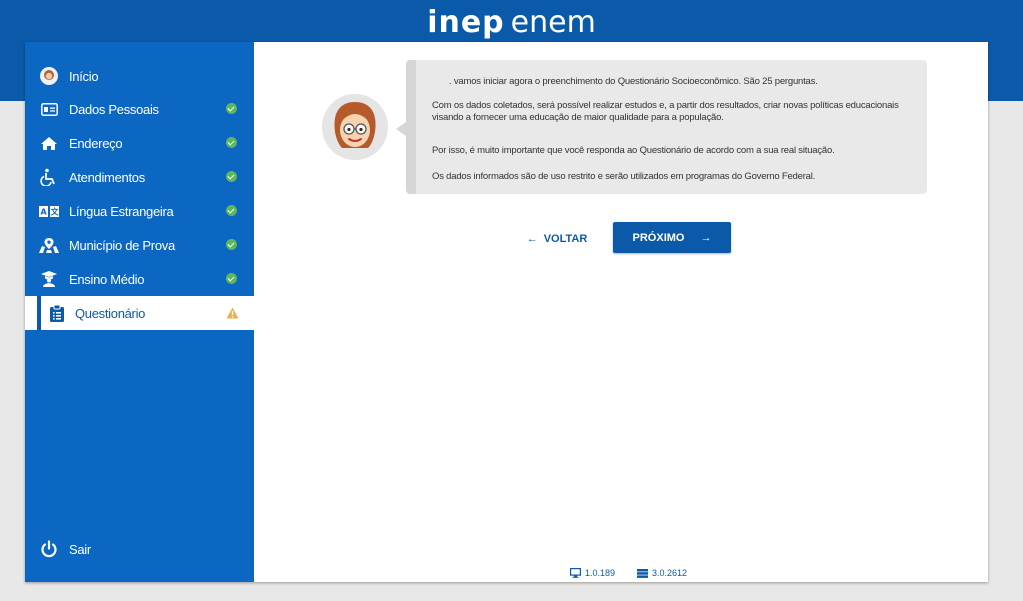  I want to click on server-icon, so click(643, 573).